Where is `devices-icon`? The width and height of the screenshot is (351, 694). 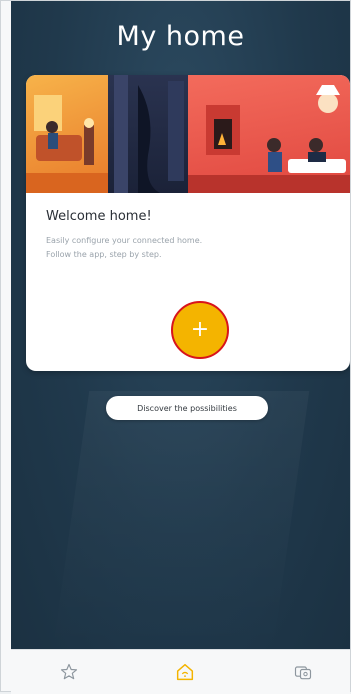
devices-icon is located at coordinates (303, 673).